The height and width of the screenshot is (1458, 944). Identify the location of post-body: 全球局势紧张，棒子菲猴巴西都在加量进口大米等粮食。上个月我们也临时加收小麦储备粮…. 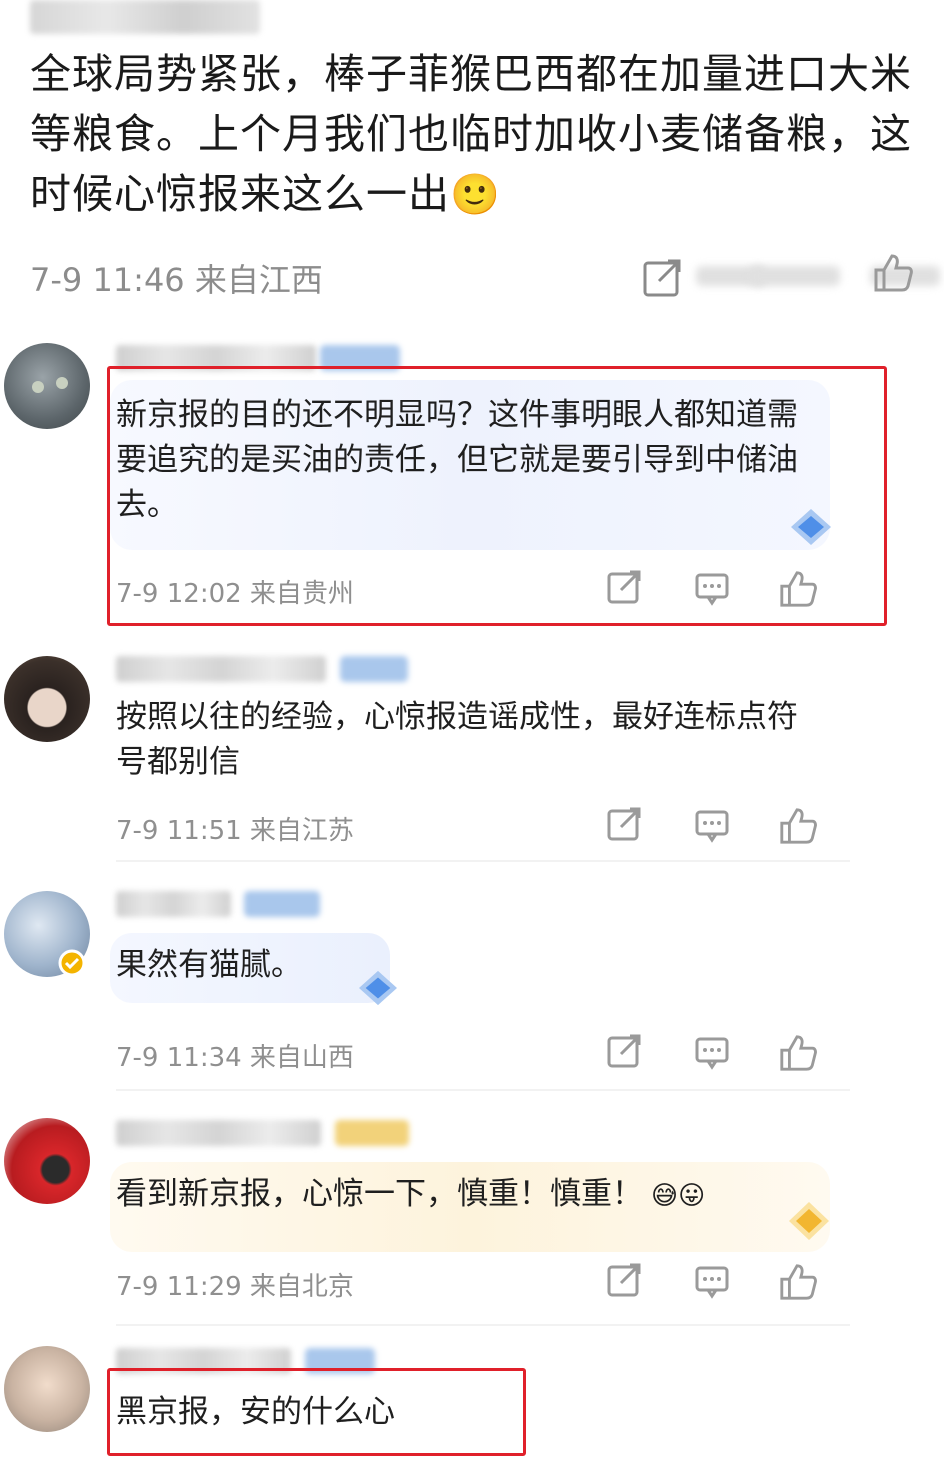
(480, 134).